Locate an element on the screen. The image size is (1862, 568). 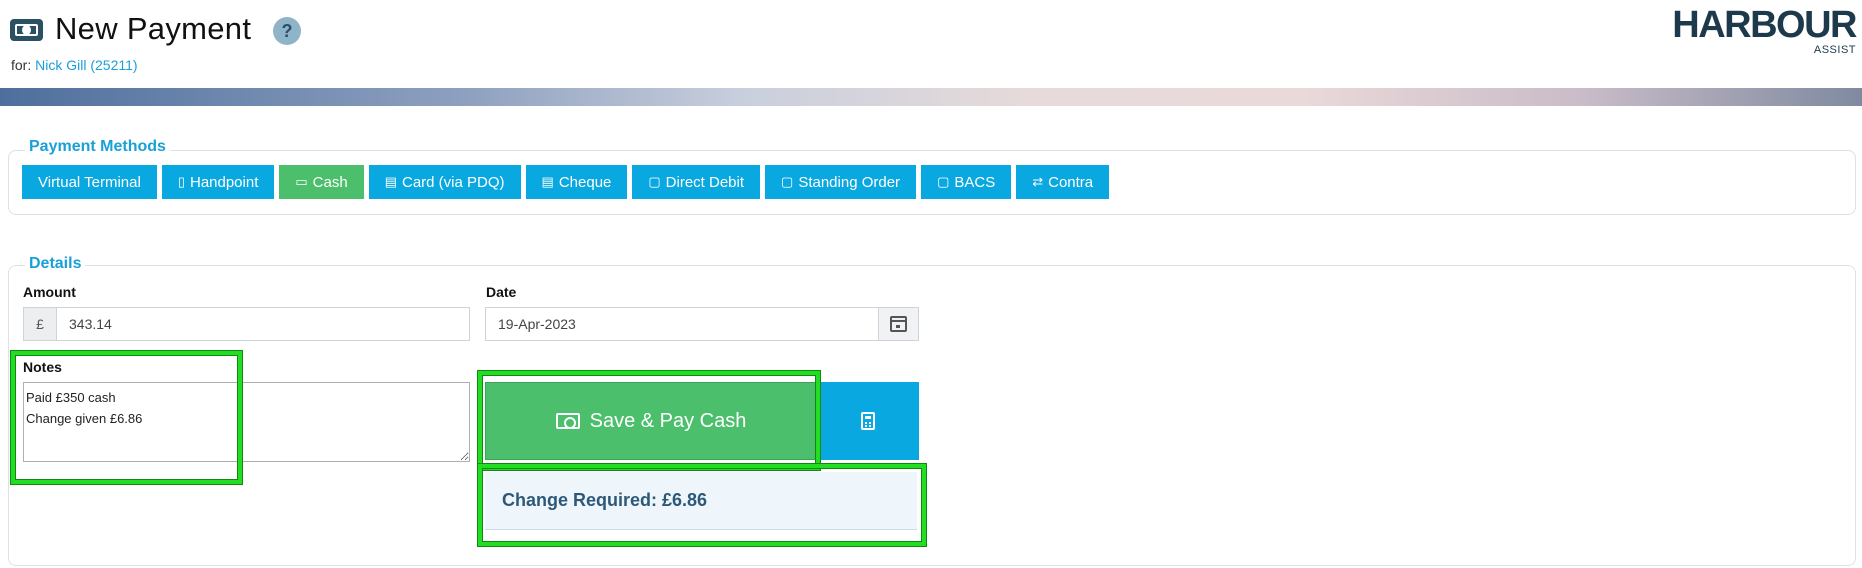
amount-input-group: £ is located at coordinates (246, 324).